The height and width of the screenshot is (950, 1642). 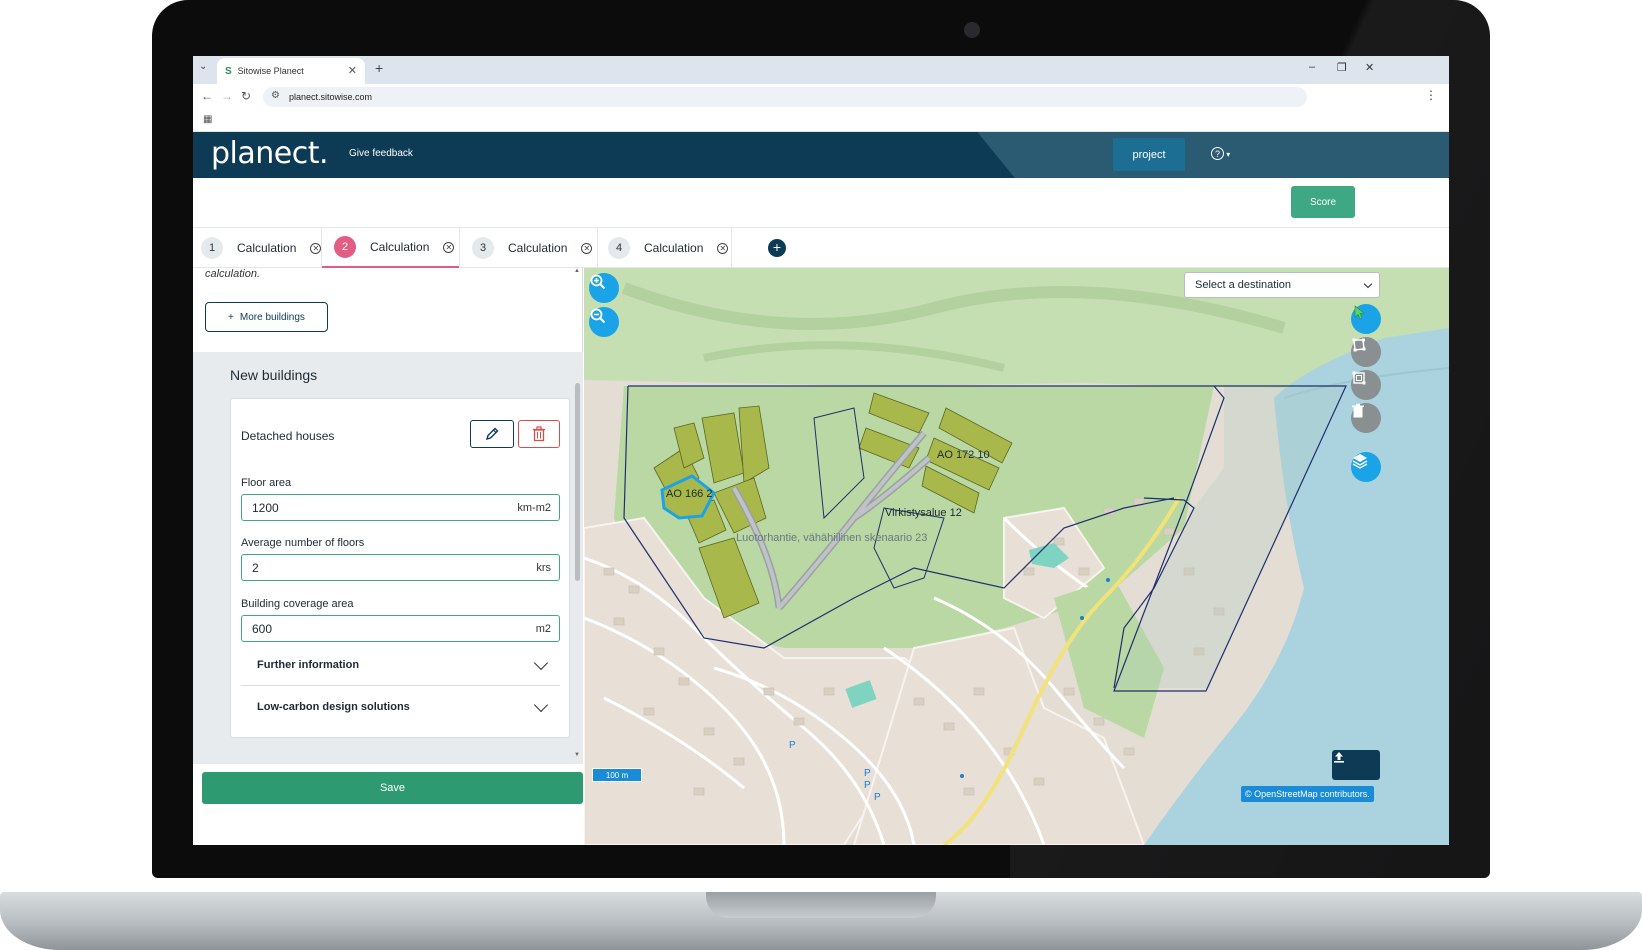 What do you see at coordinates (1431, 95) in the screenshot?
I see `browser-menu-icon: ⋮` at bounding box center [1431, 95].